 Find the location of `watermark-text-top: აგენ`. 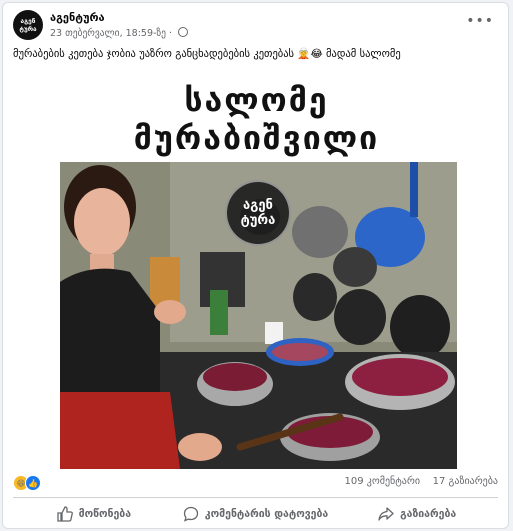

watermark-text-top: აგენ is located at coordinates (258, 205).